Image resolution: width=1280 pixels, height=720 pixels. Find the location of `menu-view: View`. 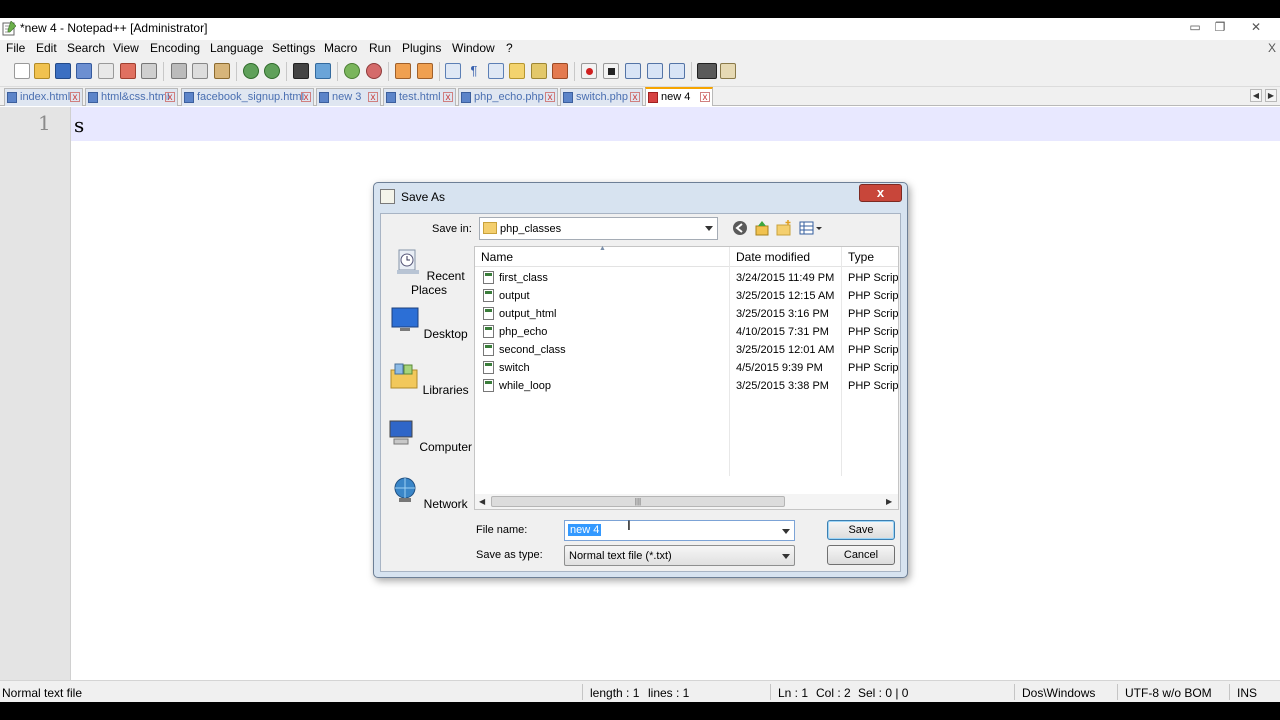

menu-view: View is located at coordinates (126, 48).